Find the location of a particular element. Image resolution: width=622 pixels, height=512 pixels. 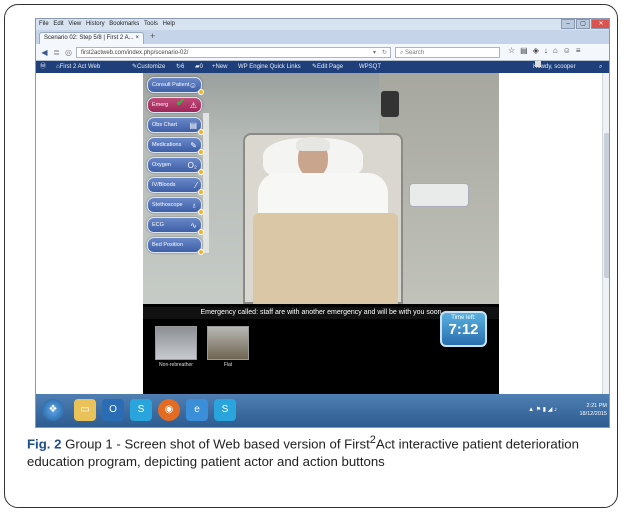

outlook-icon: O is located at coordinates (113, 410).